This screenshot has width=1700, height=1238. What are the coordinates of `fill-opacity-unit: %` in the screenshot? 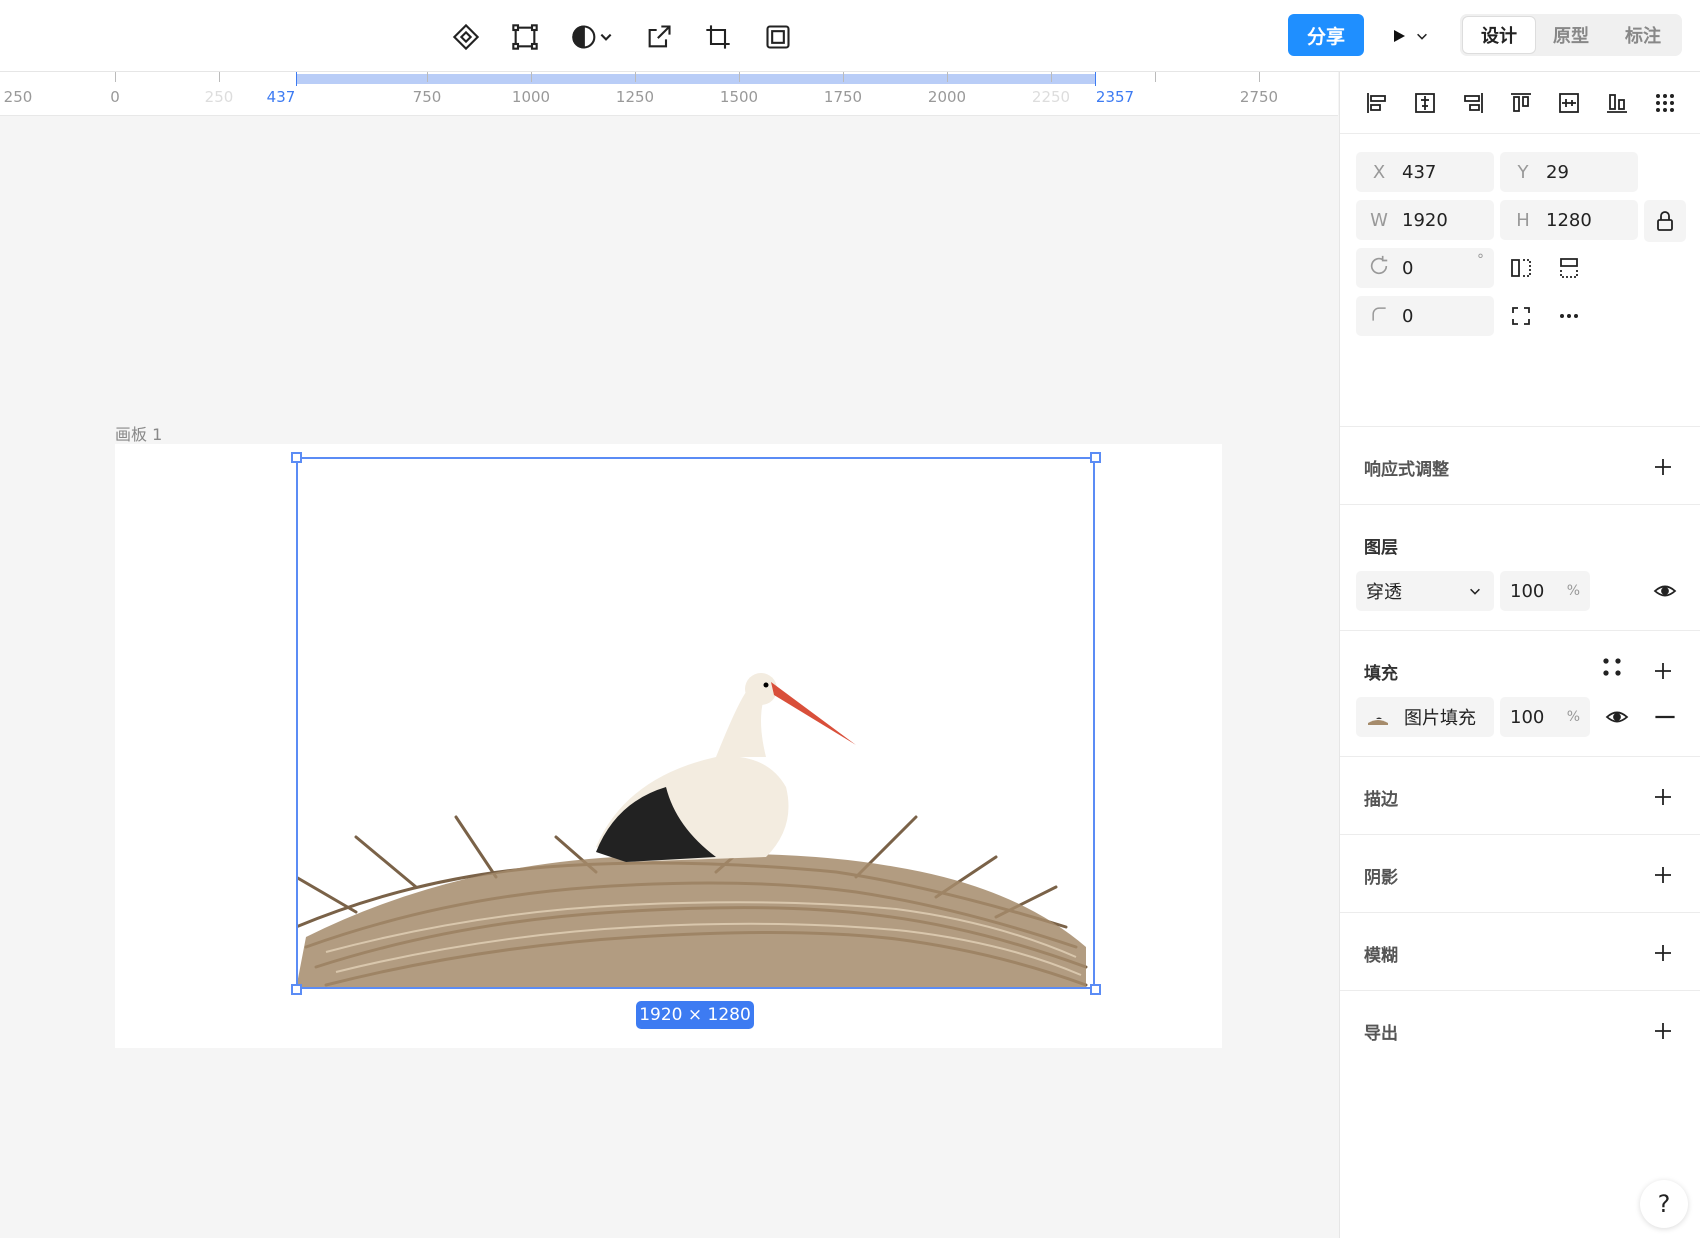 It's located at (1573, 717).